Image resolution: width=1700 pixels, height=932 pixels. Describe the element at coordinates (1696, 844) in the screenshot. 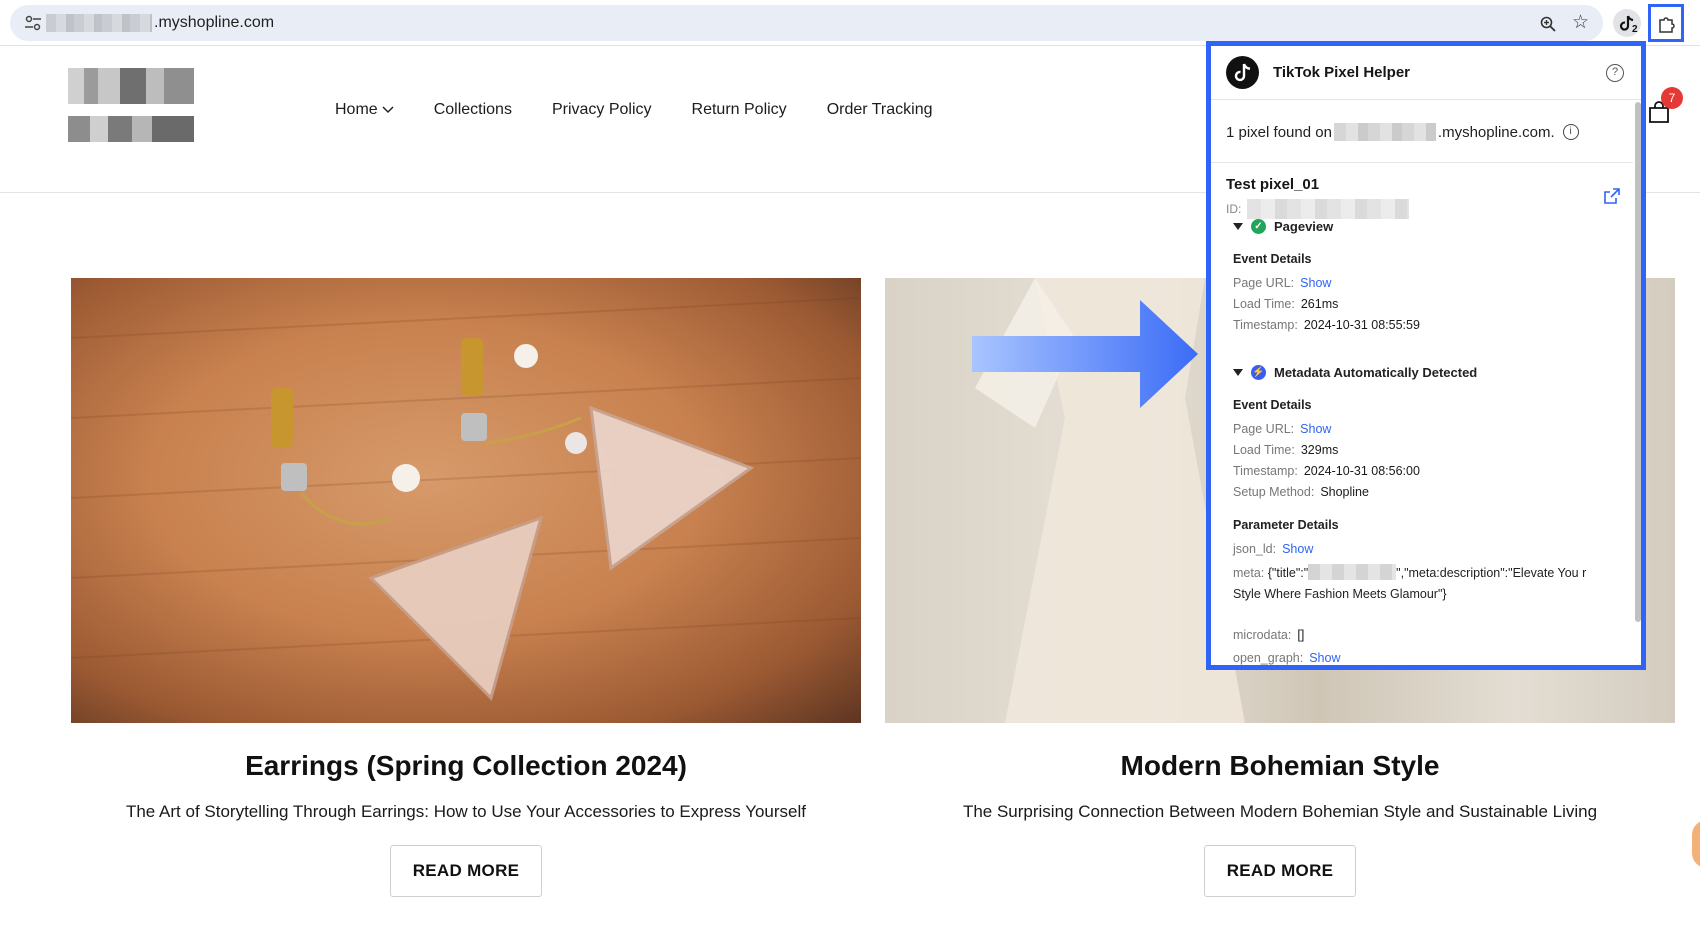

I see `chat-bubble` at that location.